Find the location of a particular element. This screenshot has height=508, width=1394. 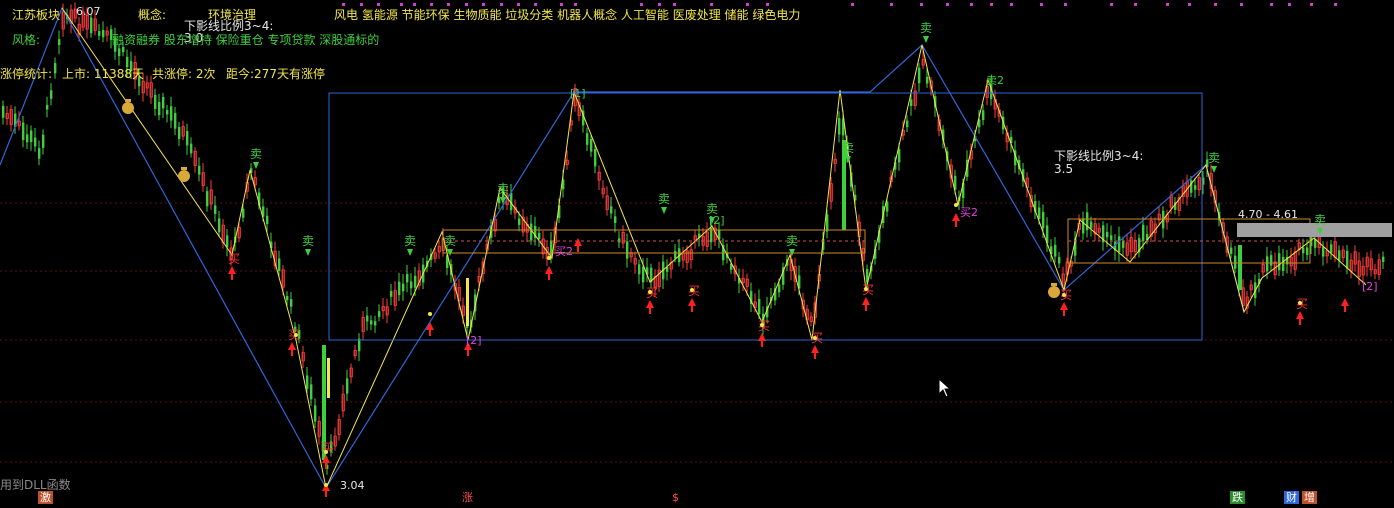

badge-zhang: 涨 is located at coordinates (467, 497).